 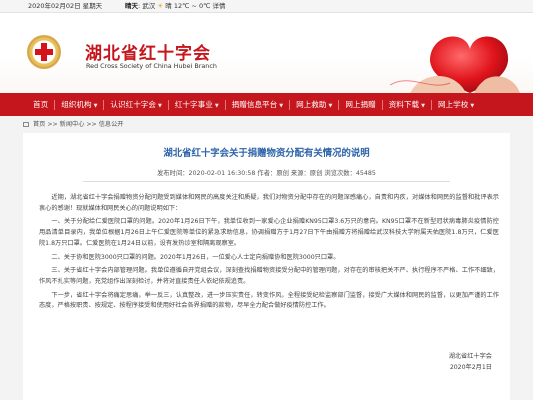 I want to click on weather-widget: 晴天: 武汉 ☀ 晴 12℃ ~ 0℃ 详情, so click(x=175, y=6).